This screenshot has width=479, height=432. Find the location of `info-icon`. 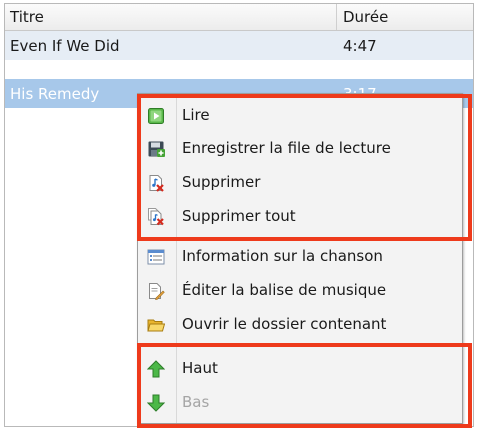

info-icon is located at coordinates (156, 257).